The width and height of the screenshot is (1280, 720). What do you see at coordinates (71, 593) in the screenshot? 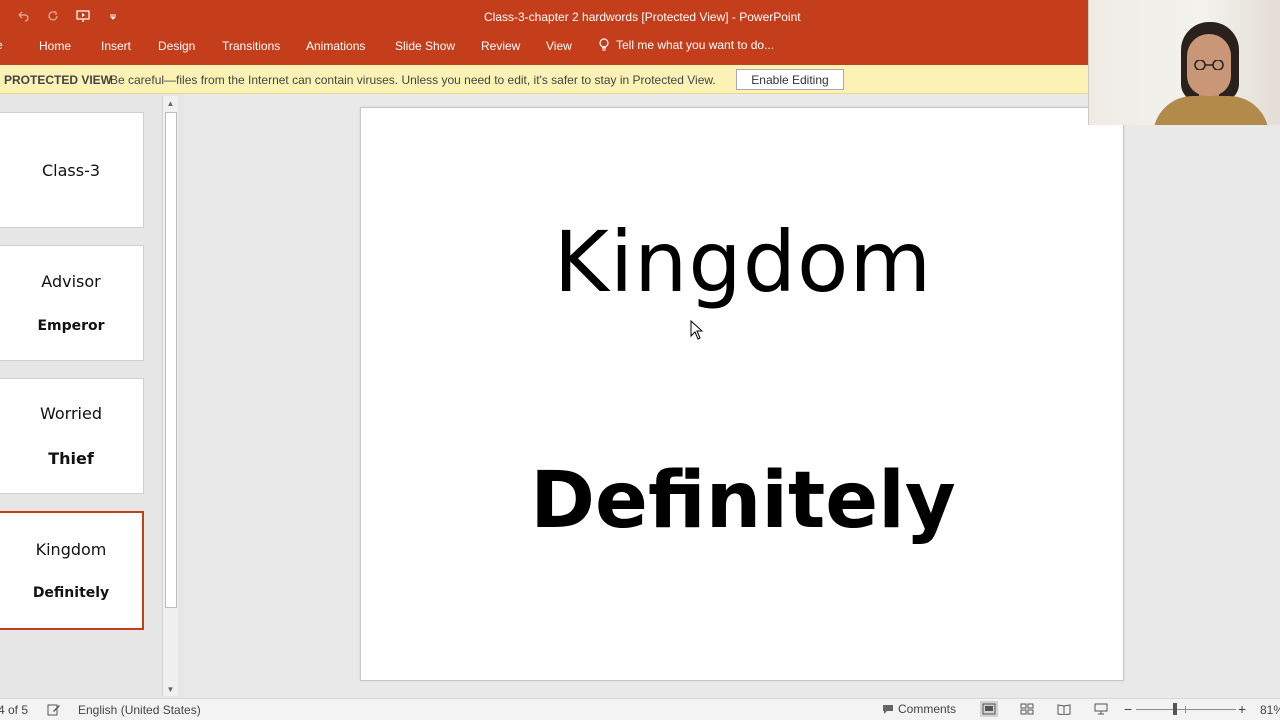
I see `thumbnail-body: Definitely` at bounding box center [71, 593].